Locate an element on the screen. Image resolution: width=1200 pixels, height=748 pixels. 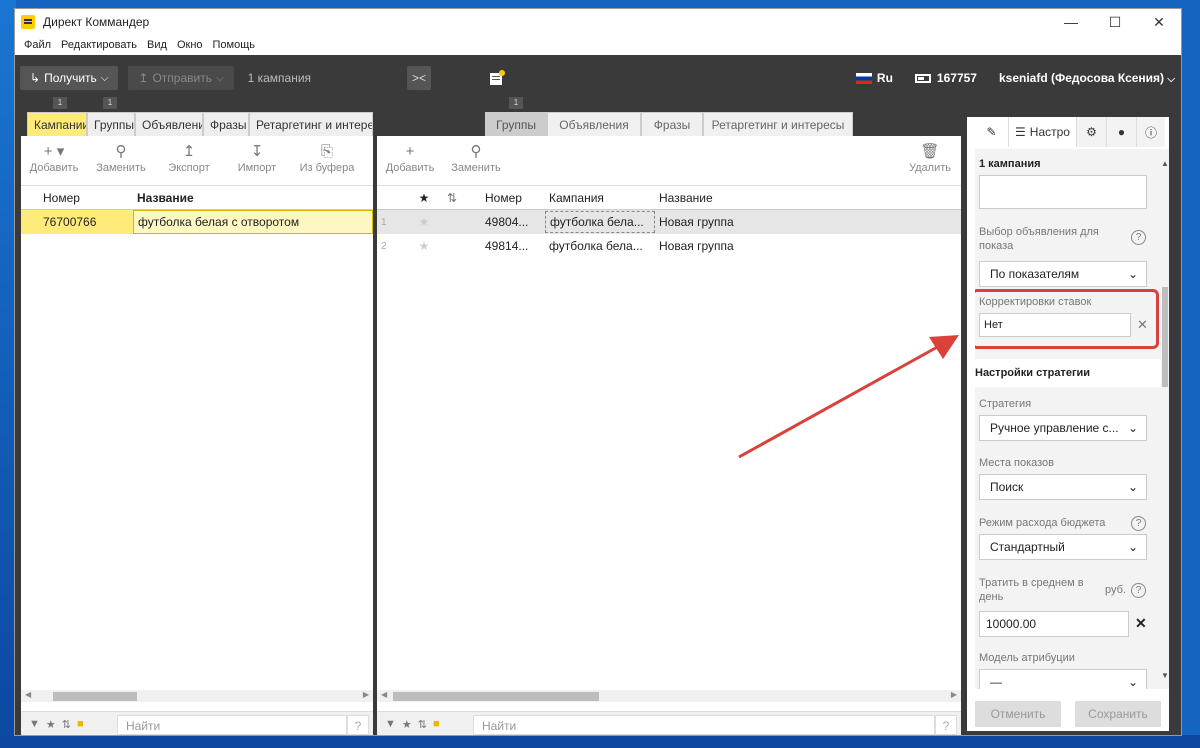
campaign-name: футболка белая с отворотом is located at coordinates (253, 222).